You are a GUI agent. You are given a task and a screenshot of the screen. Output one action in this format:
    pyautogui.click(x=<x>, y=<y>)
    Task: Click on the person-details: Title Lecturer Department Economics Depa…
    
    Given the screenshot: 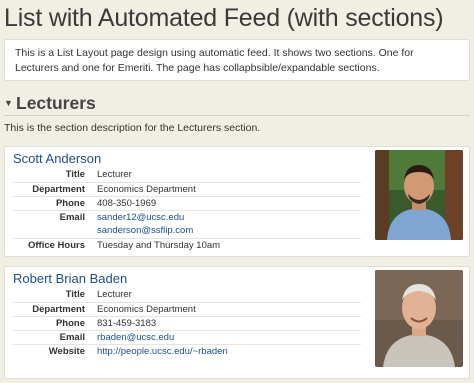 What is the action you would take?
    pyautogui.click(x=187, y=323)
    